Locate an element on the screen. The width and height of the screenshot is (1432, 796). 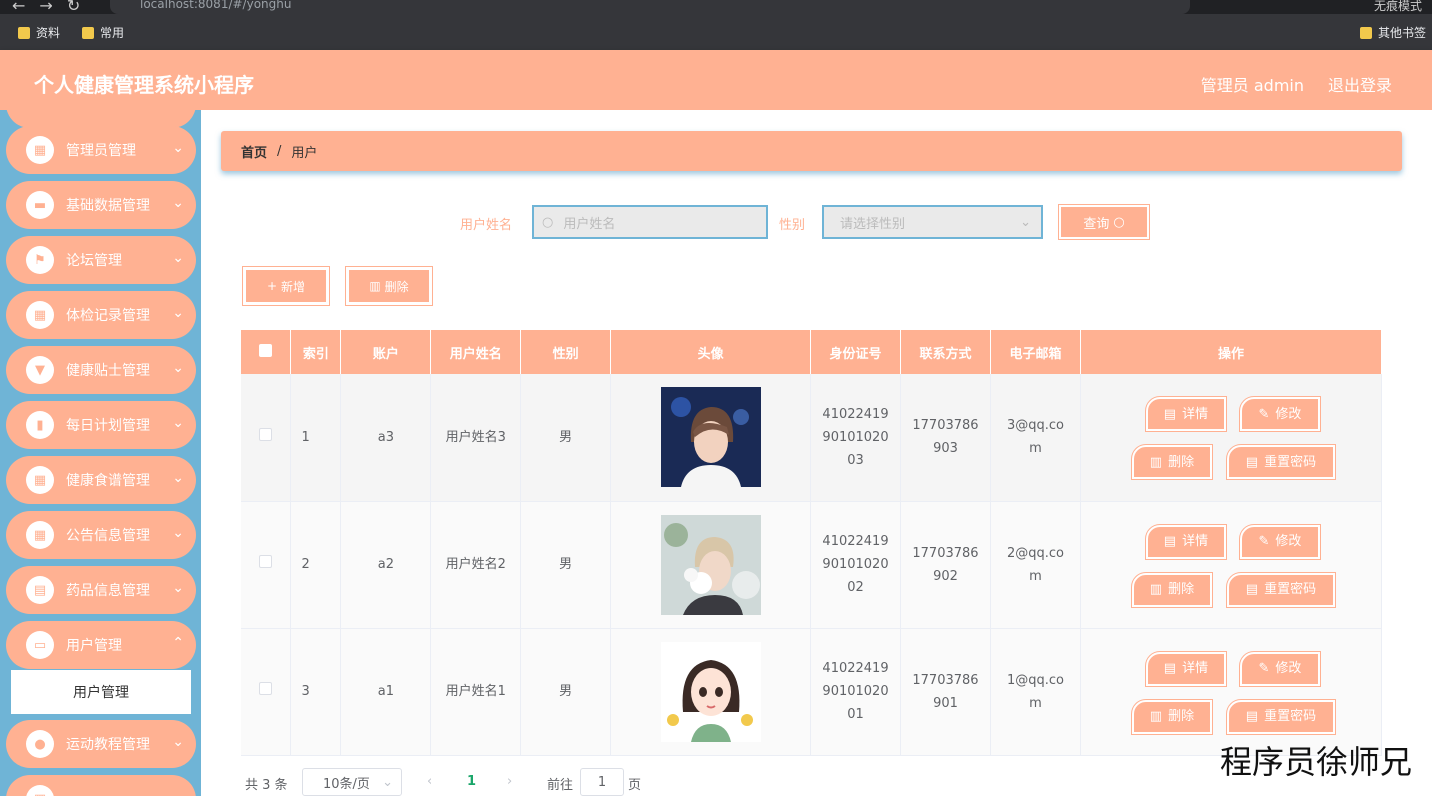
header-cell: 头像 is located at coordinates (711, 352).